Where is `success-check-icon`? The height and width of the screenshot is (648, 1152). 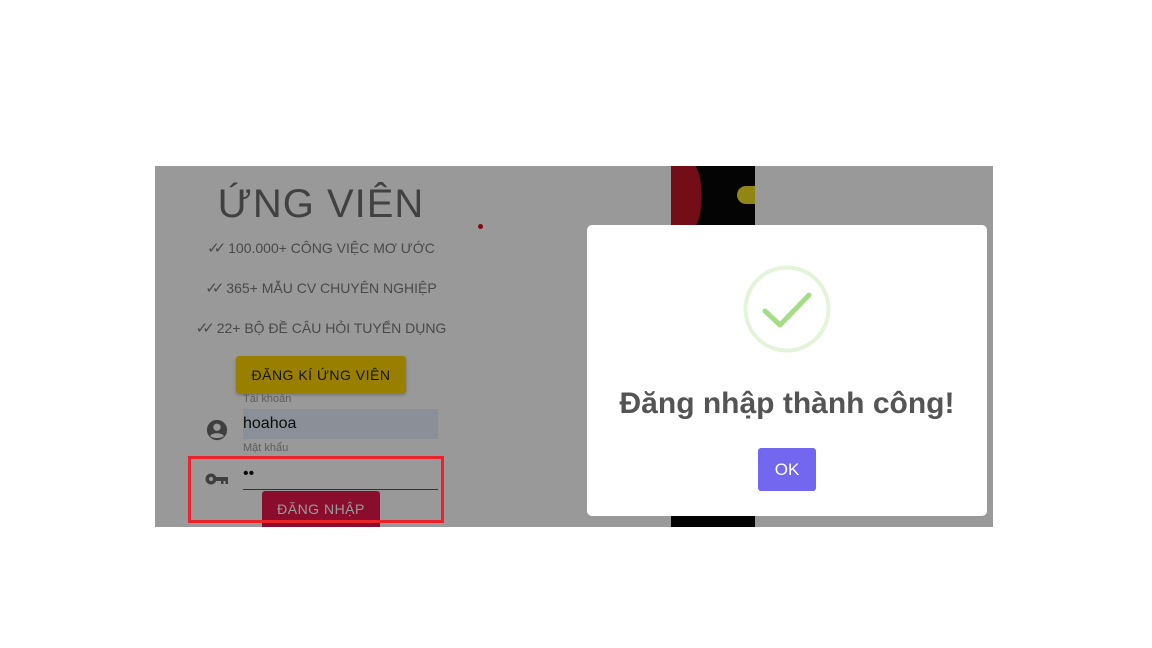 success-check-icon is located at coordinates (787, 309).